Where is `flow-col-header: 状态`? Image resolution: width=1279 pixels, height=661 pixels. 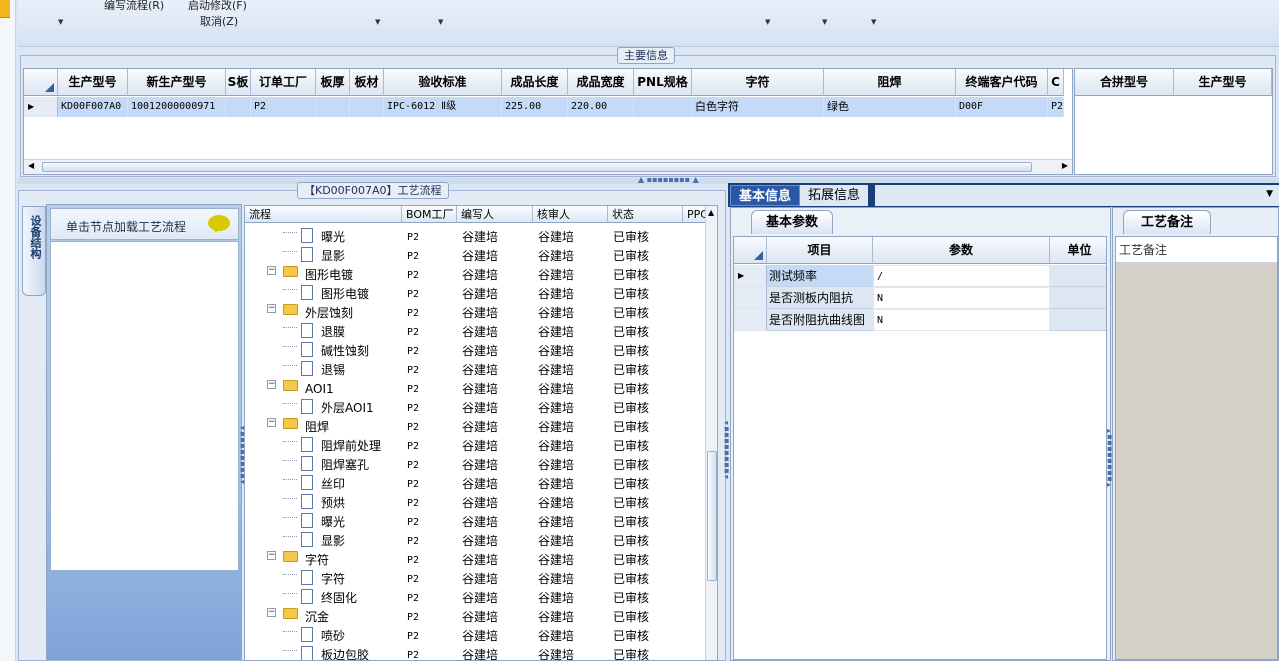
flow-col-header: 状态 is located at coordinates (645, 214).